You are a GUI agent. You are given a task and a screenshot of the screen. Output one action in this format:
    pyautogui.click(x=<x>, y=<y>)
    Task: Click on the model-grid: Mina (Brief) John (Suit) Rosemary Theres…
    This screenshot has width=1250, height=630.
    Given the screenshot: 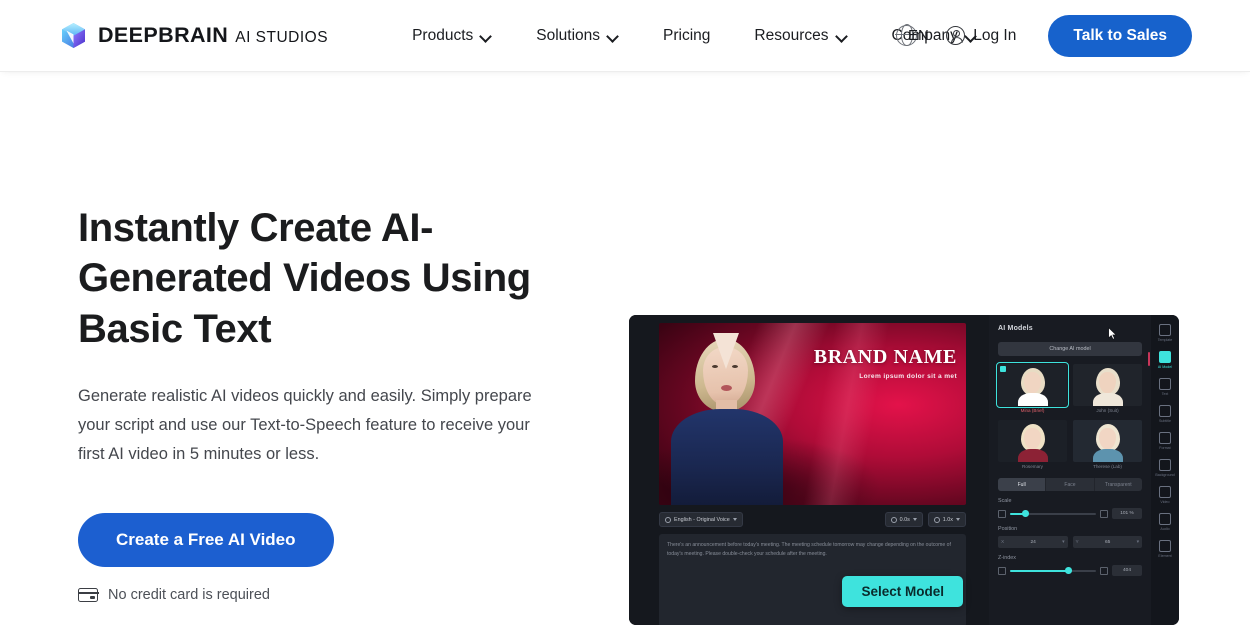 What is the action you would take?
    pyautogui.click(x=1069, y=415)
    